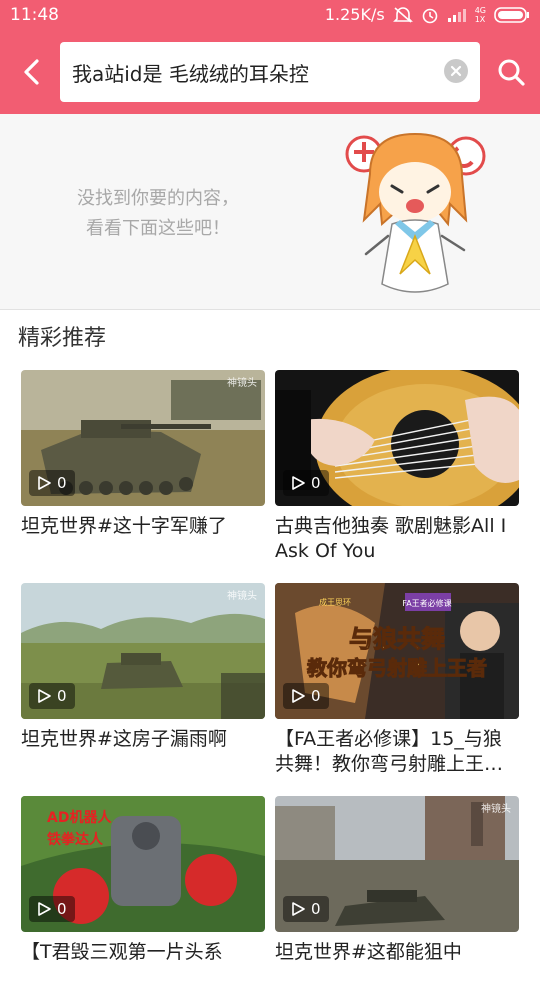  Describe the element at coordinates (75, 839) in the screenshot. I see `thumb-caption: 铁拳达人` at that location.